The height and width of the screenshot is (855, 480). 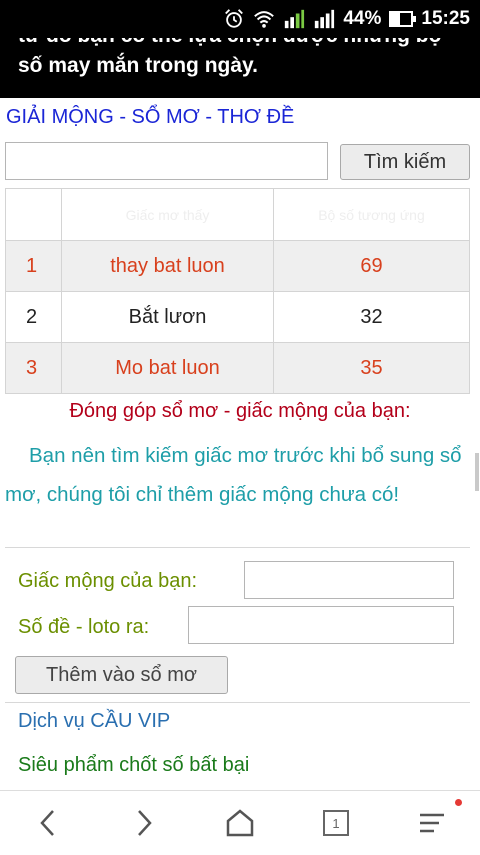 I want to click on browser-bottom-nav: 1, so click(x=240, y=822).